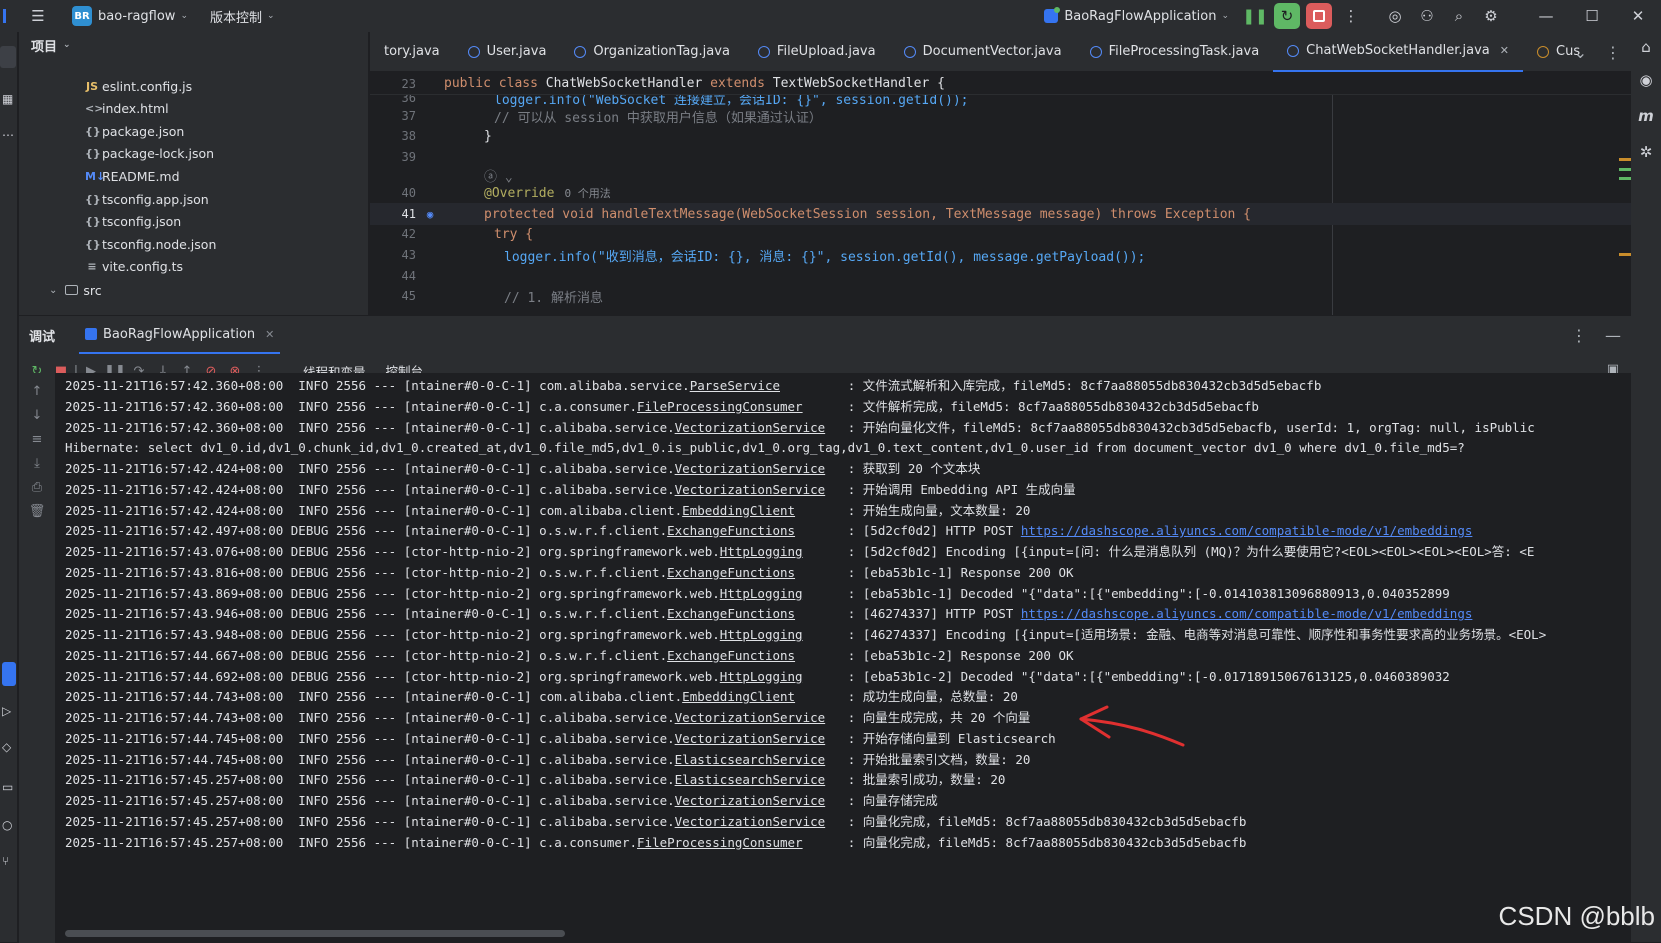 Image resolution: width=1661 pixels, height=943 pixels. I want to click on tree-item: {}package.json, so click(134, 131).